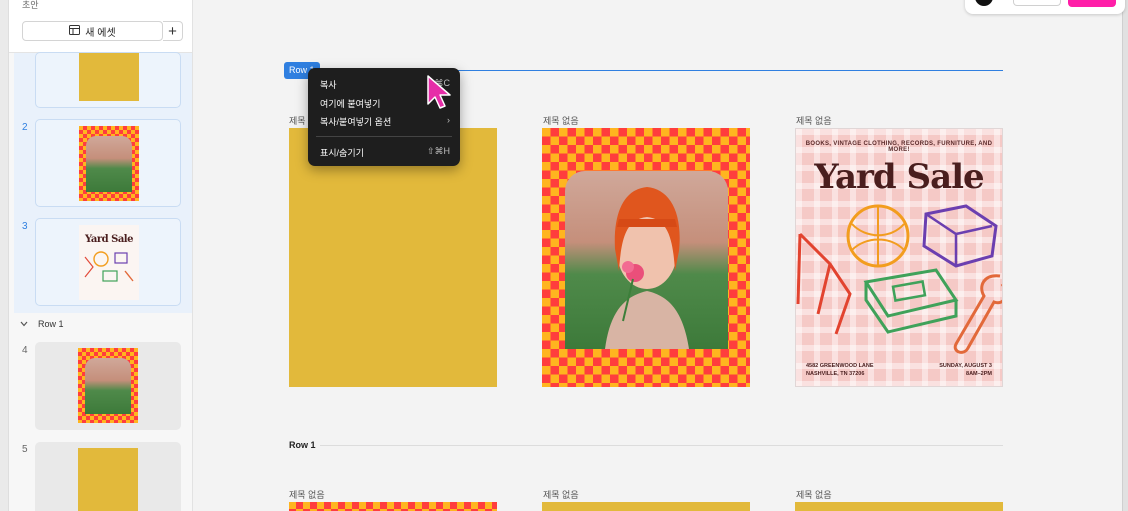 The image size is (1128, 511). I want to click on menu-item-copy-paste-options: 복사/붙여넣기 옵션 ›, so click(385, 121).